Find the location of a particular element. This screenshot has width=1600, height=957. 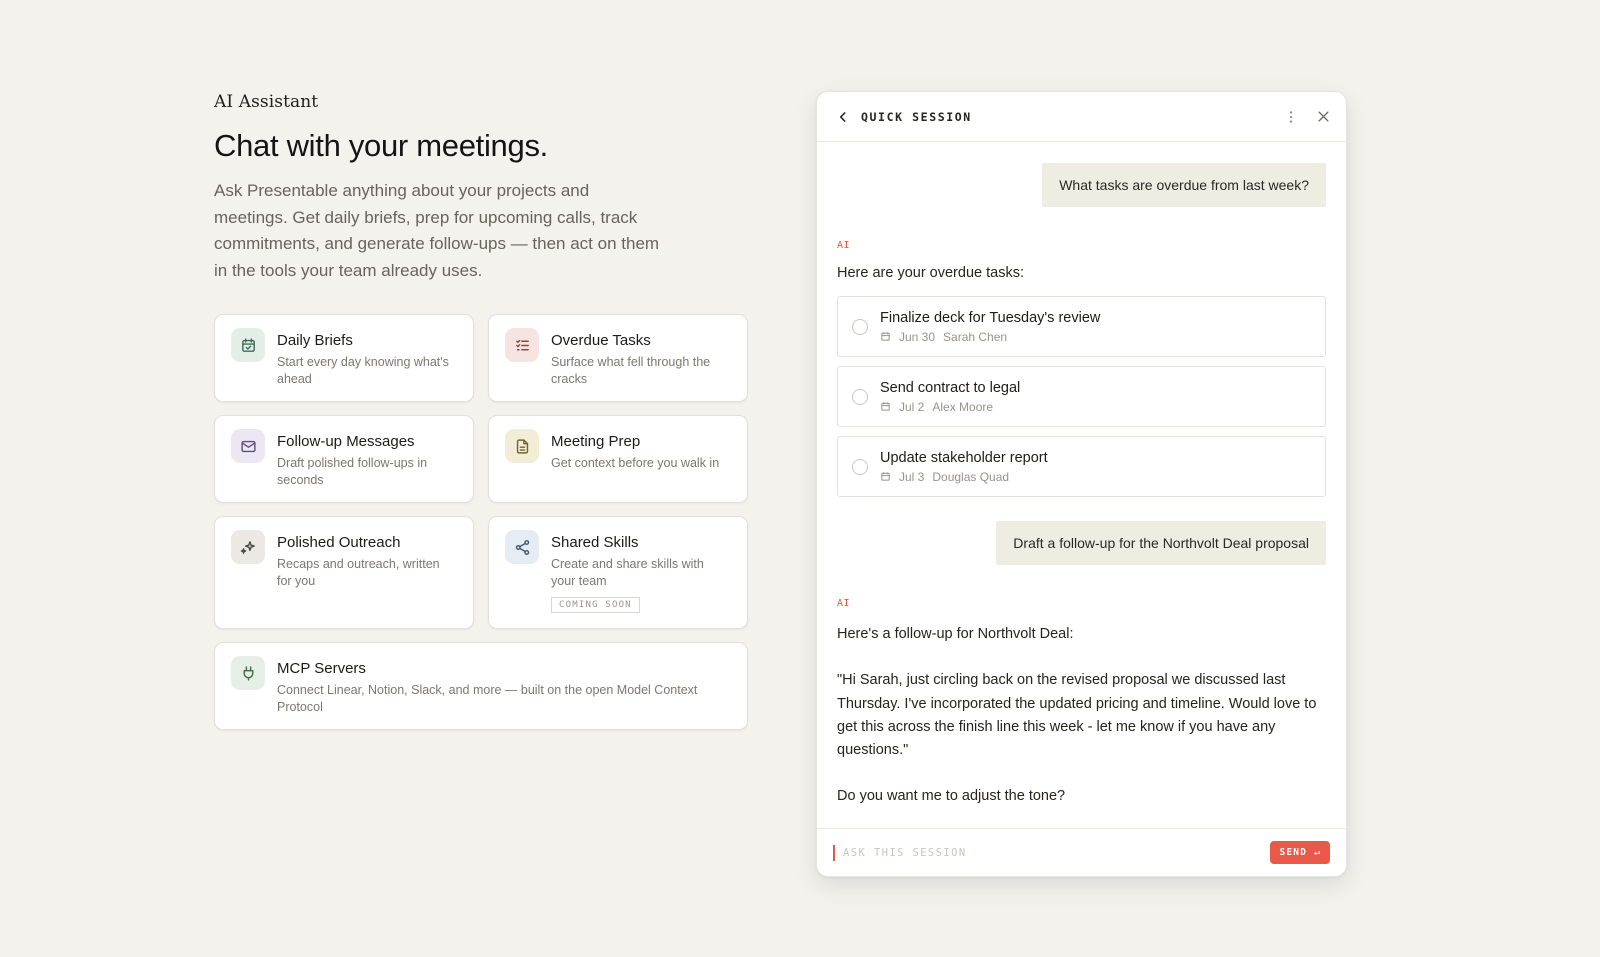

user-message: What tasks are overdue from last week? is located at coordinates (1184, 185).